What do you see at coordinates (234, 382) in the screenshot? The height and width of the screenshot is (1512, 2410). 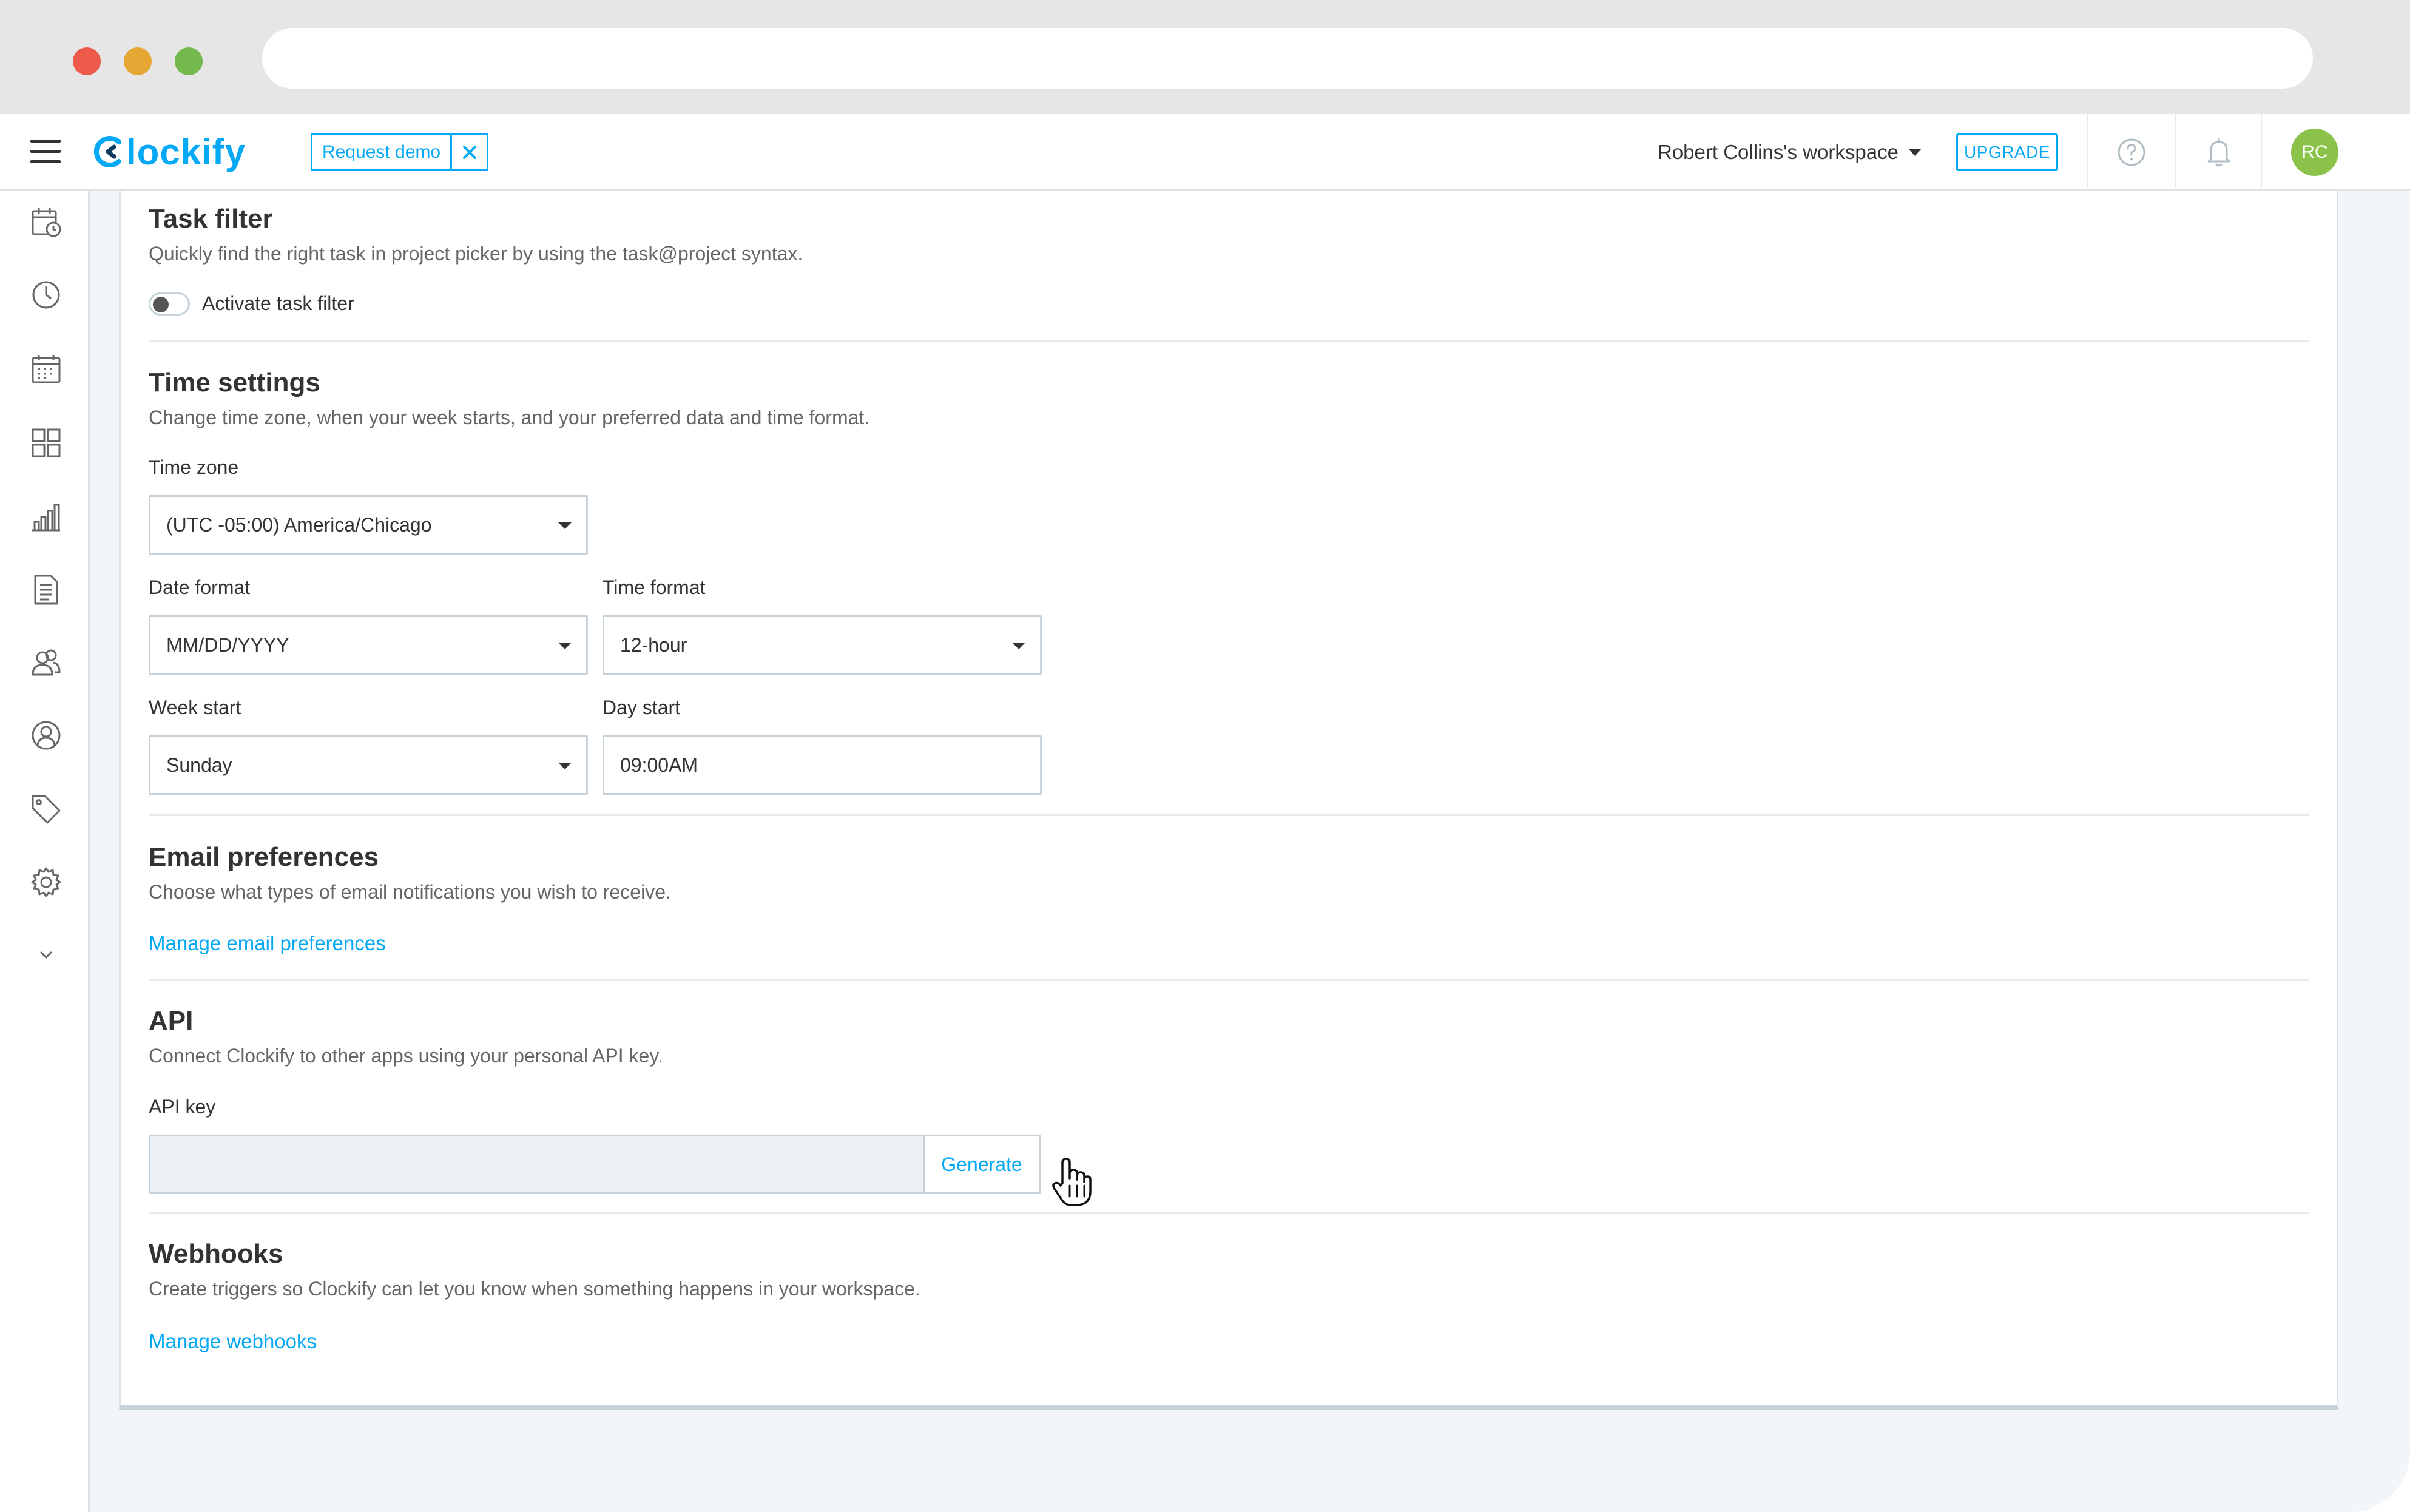 I see `time-settings-title: Time settings` at bounding box center [234, 382].